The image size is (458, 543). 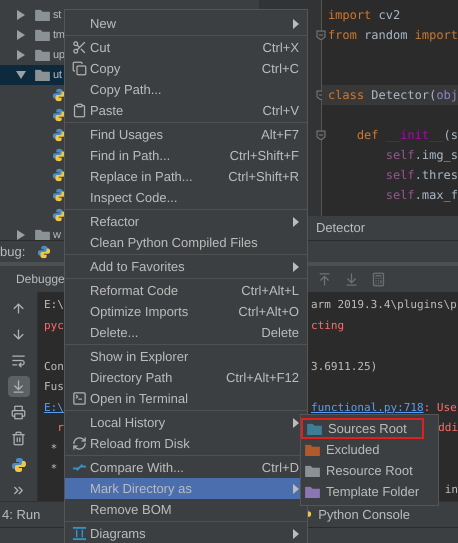 I want to click on console-text: 3.6911.25), so click(x=344, y=366).